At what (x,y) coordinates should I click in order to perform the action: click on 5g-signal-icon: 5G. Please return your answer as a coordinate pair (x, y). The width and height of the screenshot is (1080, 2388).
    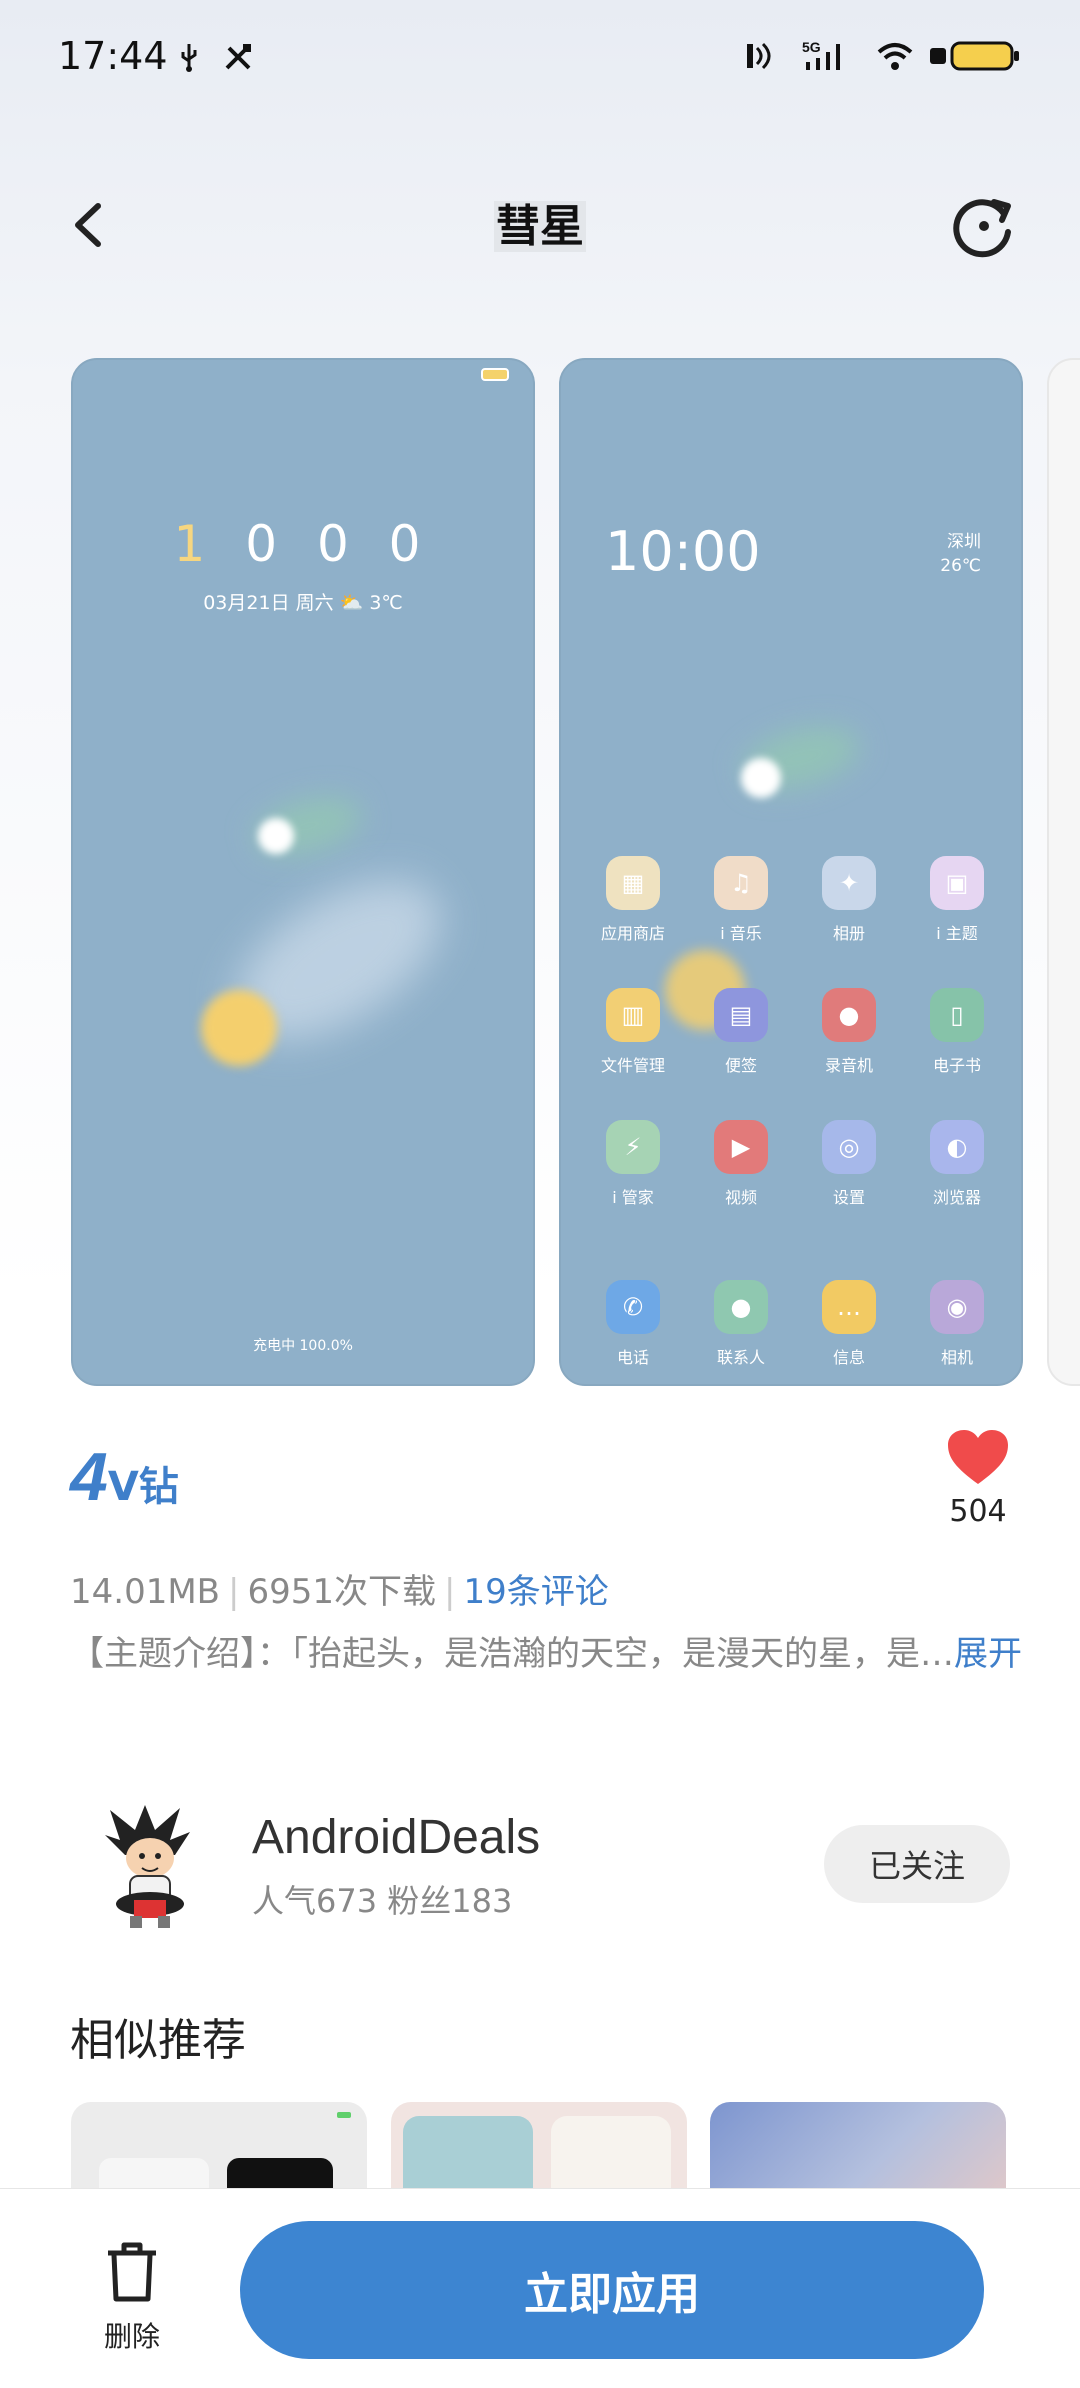
    Looking at the image, I should click on (821, 54).